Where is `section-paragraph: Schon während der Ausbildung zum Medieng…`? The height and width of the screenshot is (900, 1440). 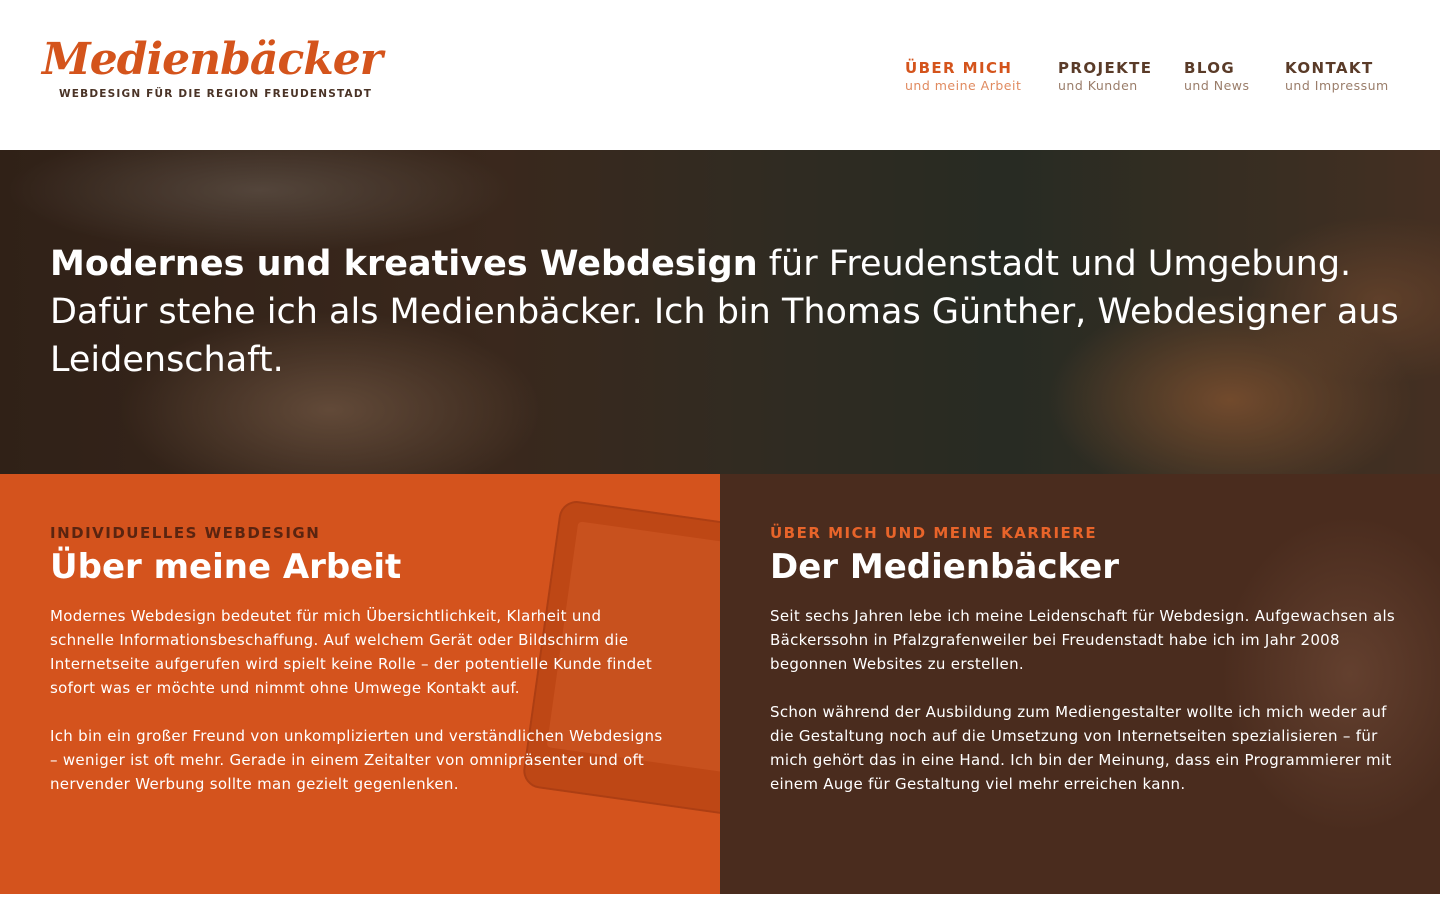
section-paragraph: Schon während der Ausbildung zum Medieng… is located at coordinates (1081, 748).